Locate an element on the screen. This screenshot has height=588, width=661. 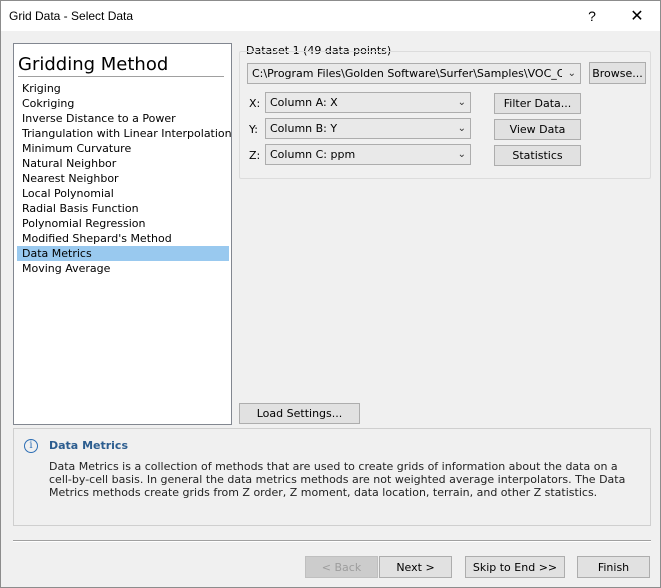
back-button: < Back is located at coordinates (341, 567).